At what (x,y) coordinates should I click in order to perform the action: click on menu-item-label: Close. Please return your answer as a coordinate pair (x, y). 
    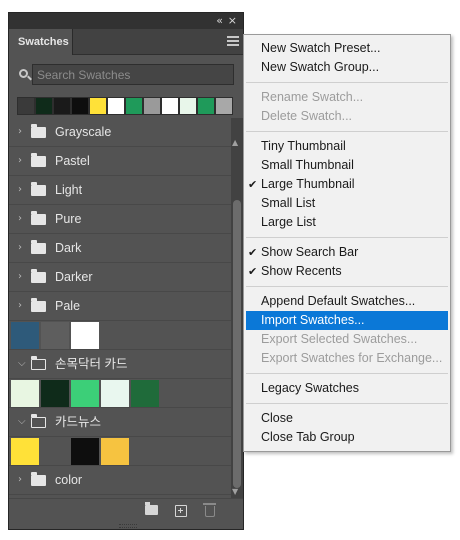
    Looking at the image, I should click on (277, 418).